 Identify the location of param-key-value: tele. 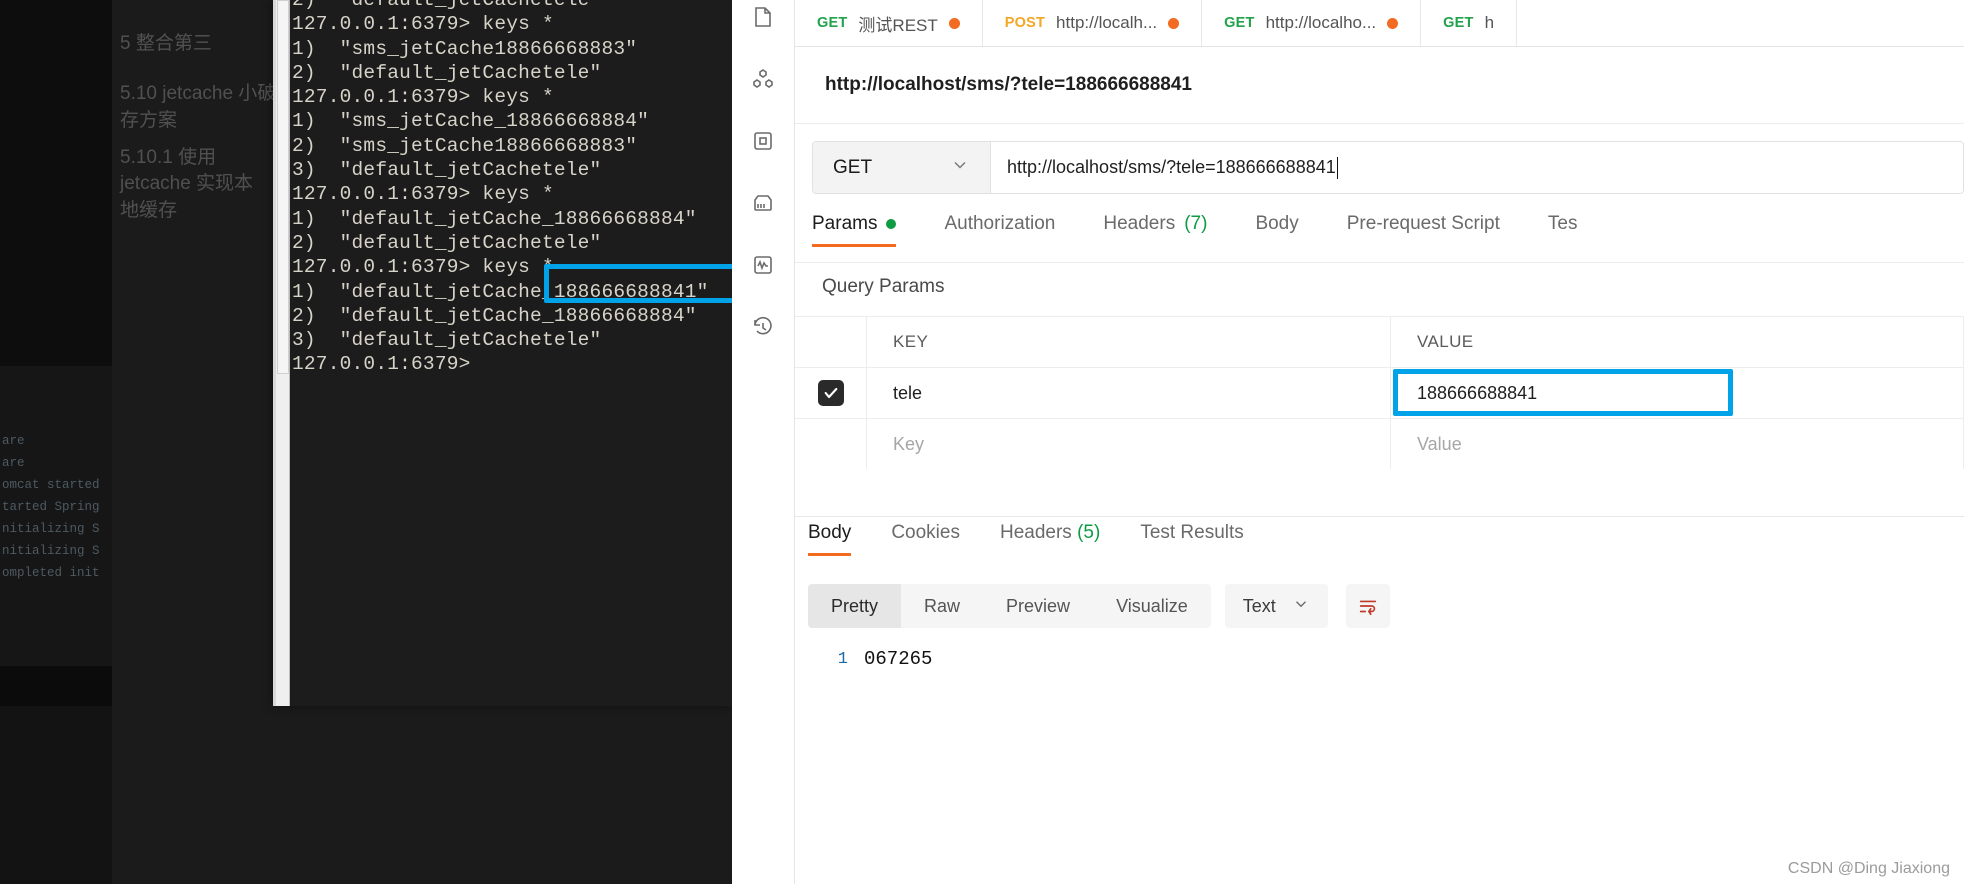
(908, 392).